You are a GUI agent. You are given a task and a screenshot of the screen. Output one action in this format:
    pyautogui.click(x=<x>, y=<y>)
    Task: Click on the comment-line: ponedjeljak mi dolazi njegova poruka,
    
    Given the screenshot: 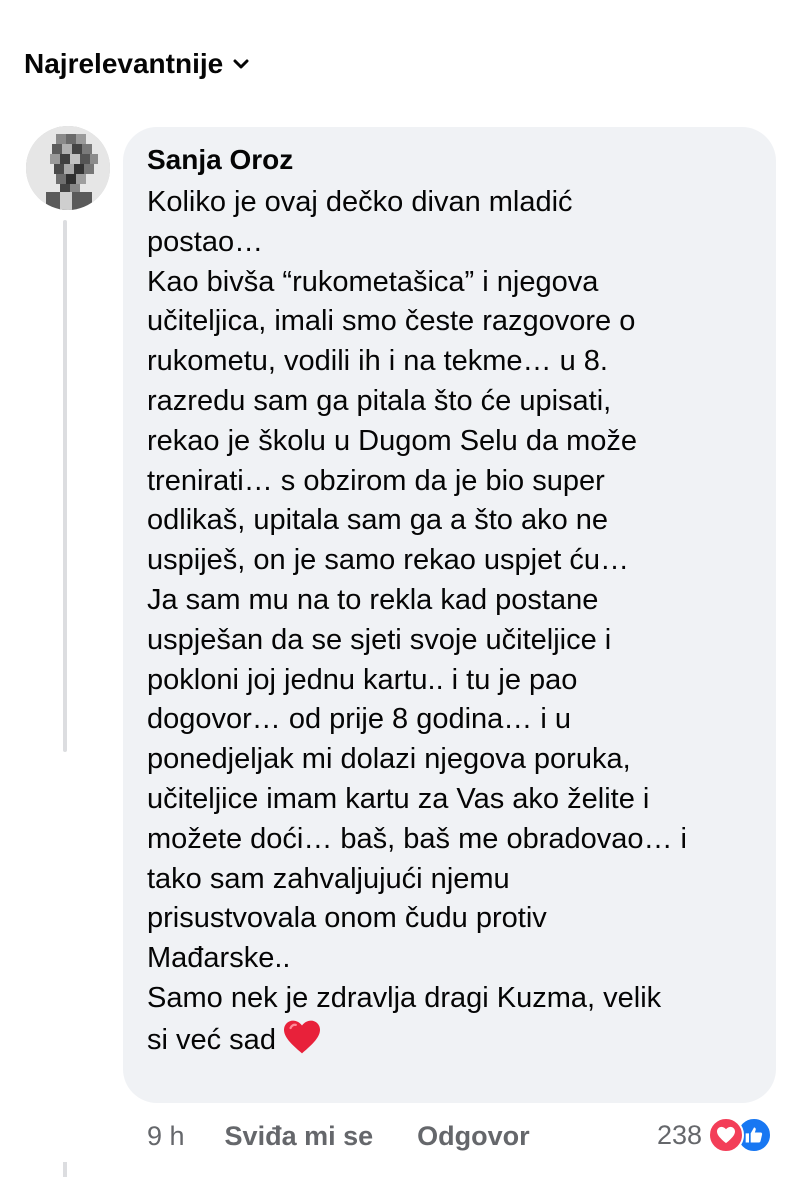 What is the action you would take?
    pyautogui.click(x=389, y=759)
    